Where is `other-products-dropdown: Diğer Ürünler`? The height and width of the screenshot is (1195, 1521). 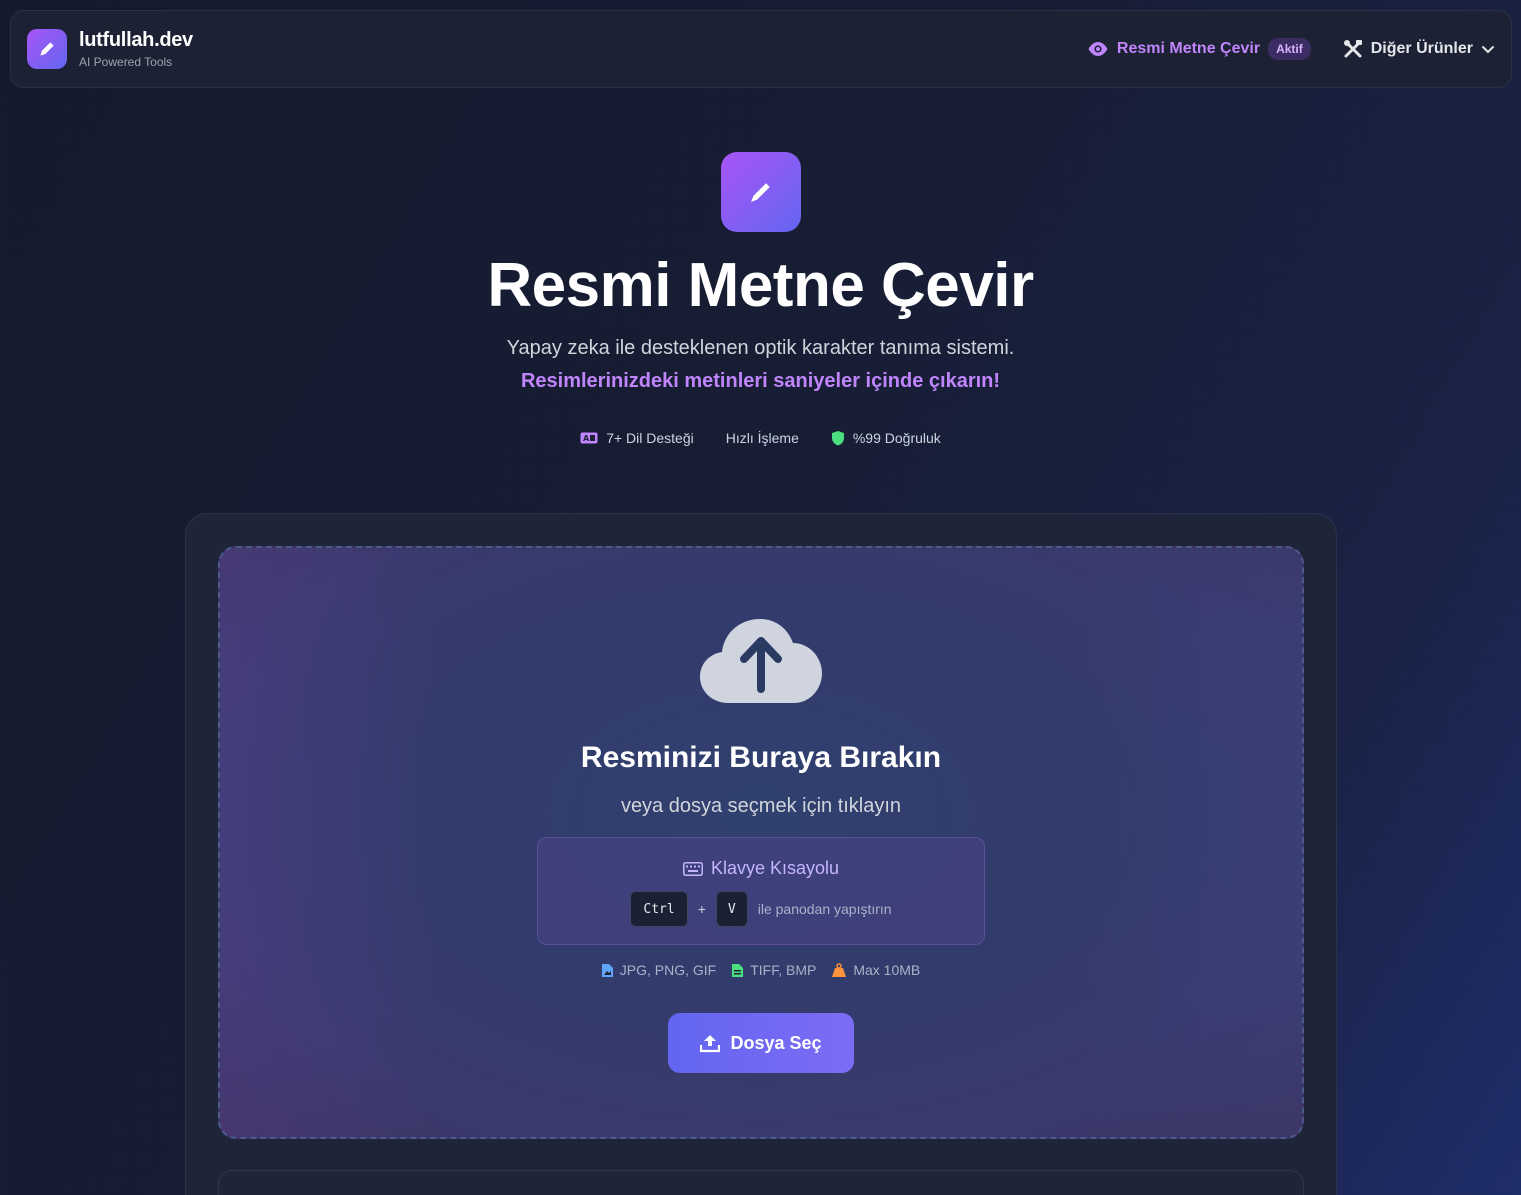 other-products-dropdown: Diğer Ürünler is located at coordinates (1419, 49).